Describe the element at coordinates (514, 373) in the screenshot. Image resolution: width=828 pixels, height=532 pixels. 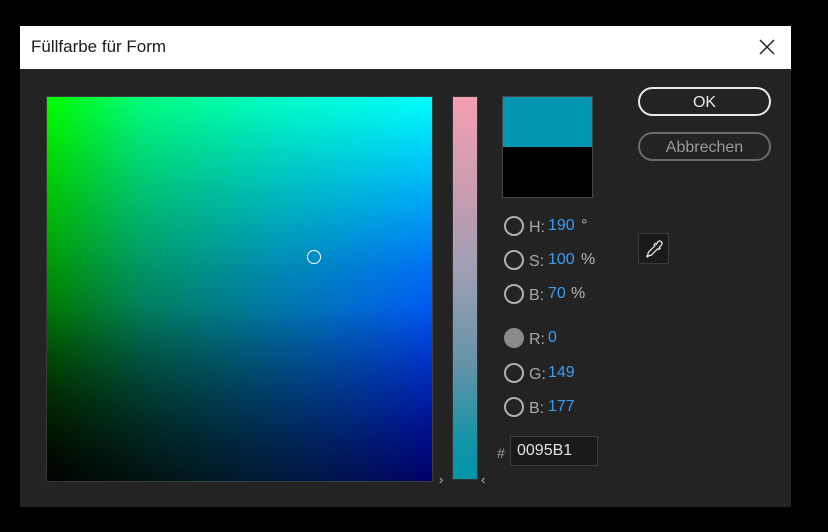
I see `green-radio` at that location.